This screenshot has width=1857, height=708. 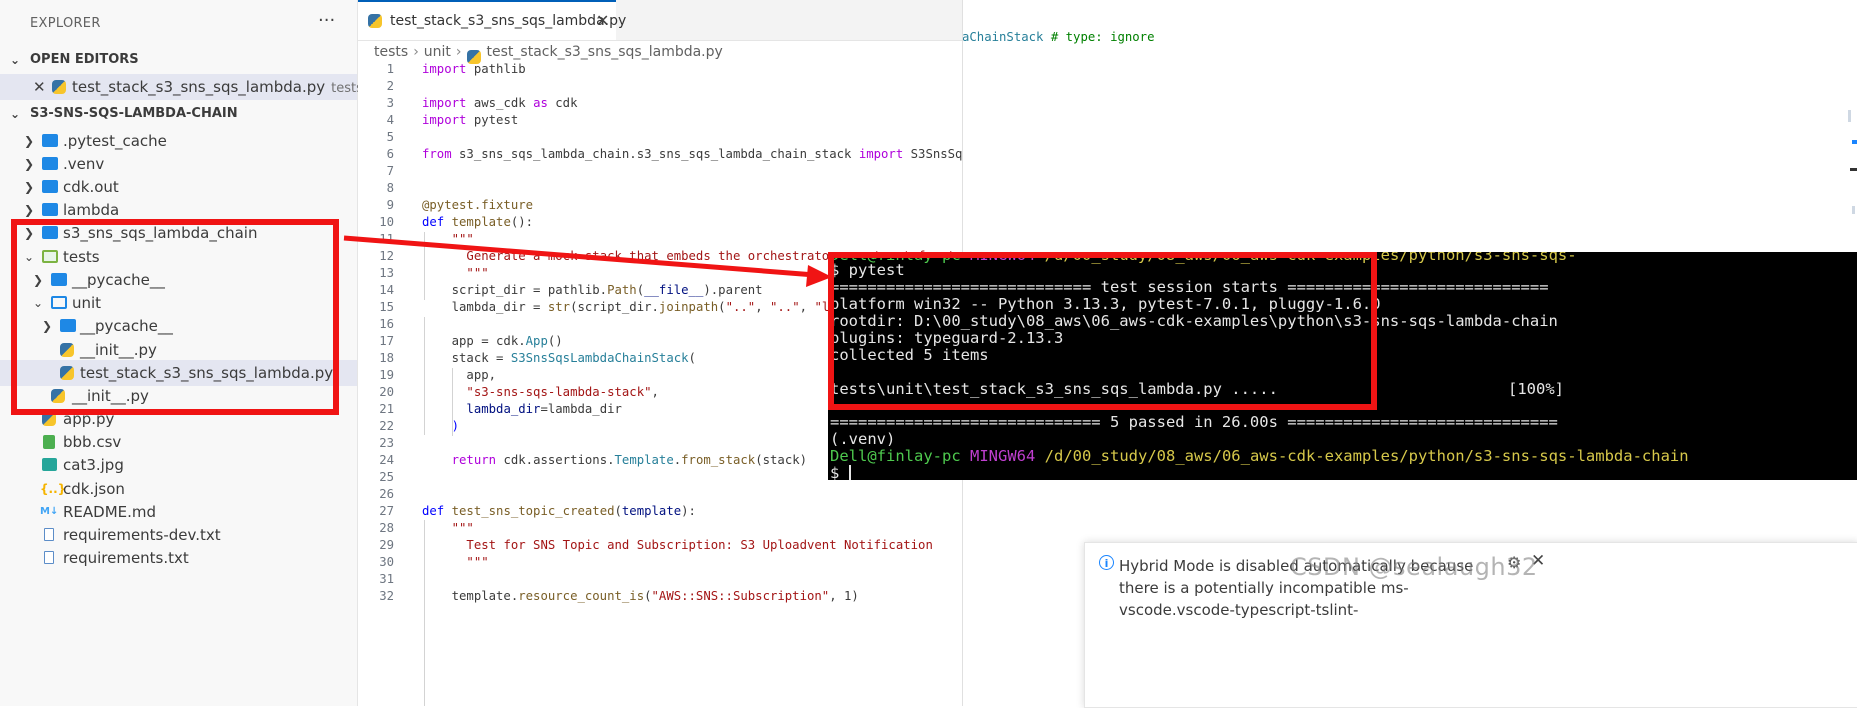 I want to click on info-icon: i, so click(x=1106, y=562).